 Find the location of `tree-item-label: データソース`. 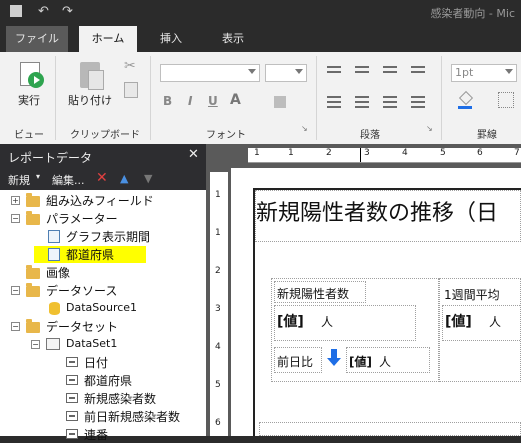

tree-item-label: データソース is located at coordinates (82, 291).